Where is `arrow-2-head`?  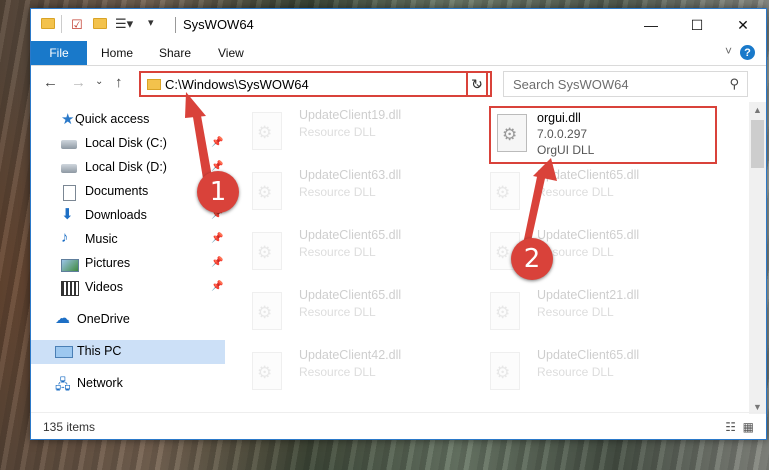
arrow-2-head is located at coordinates (545, 169).